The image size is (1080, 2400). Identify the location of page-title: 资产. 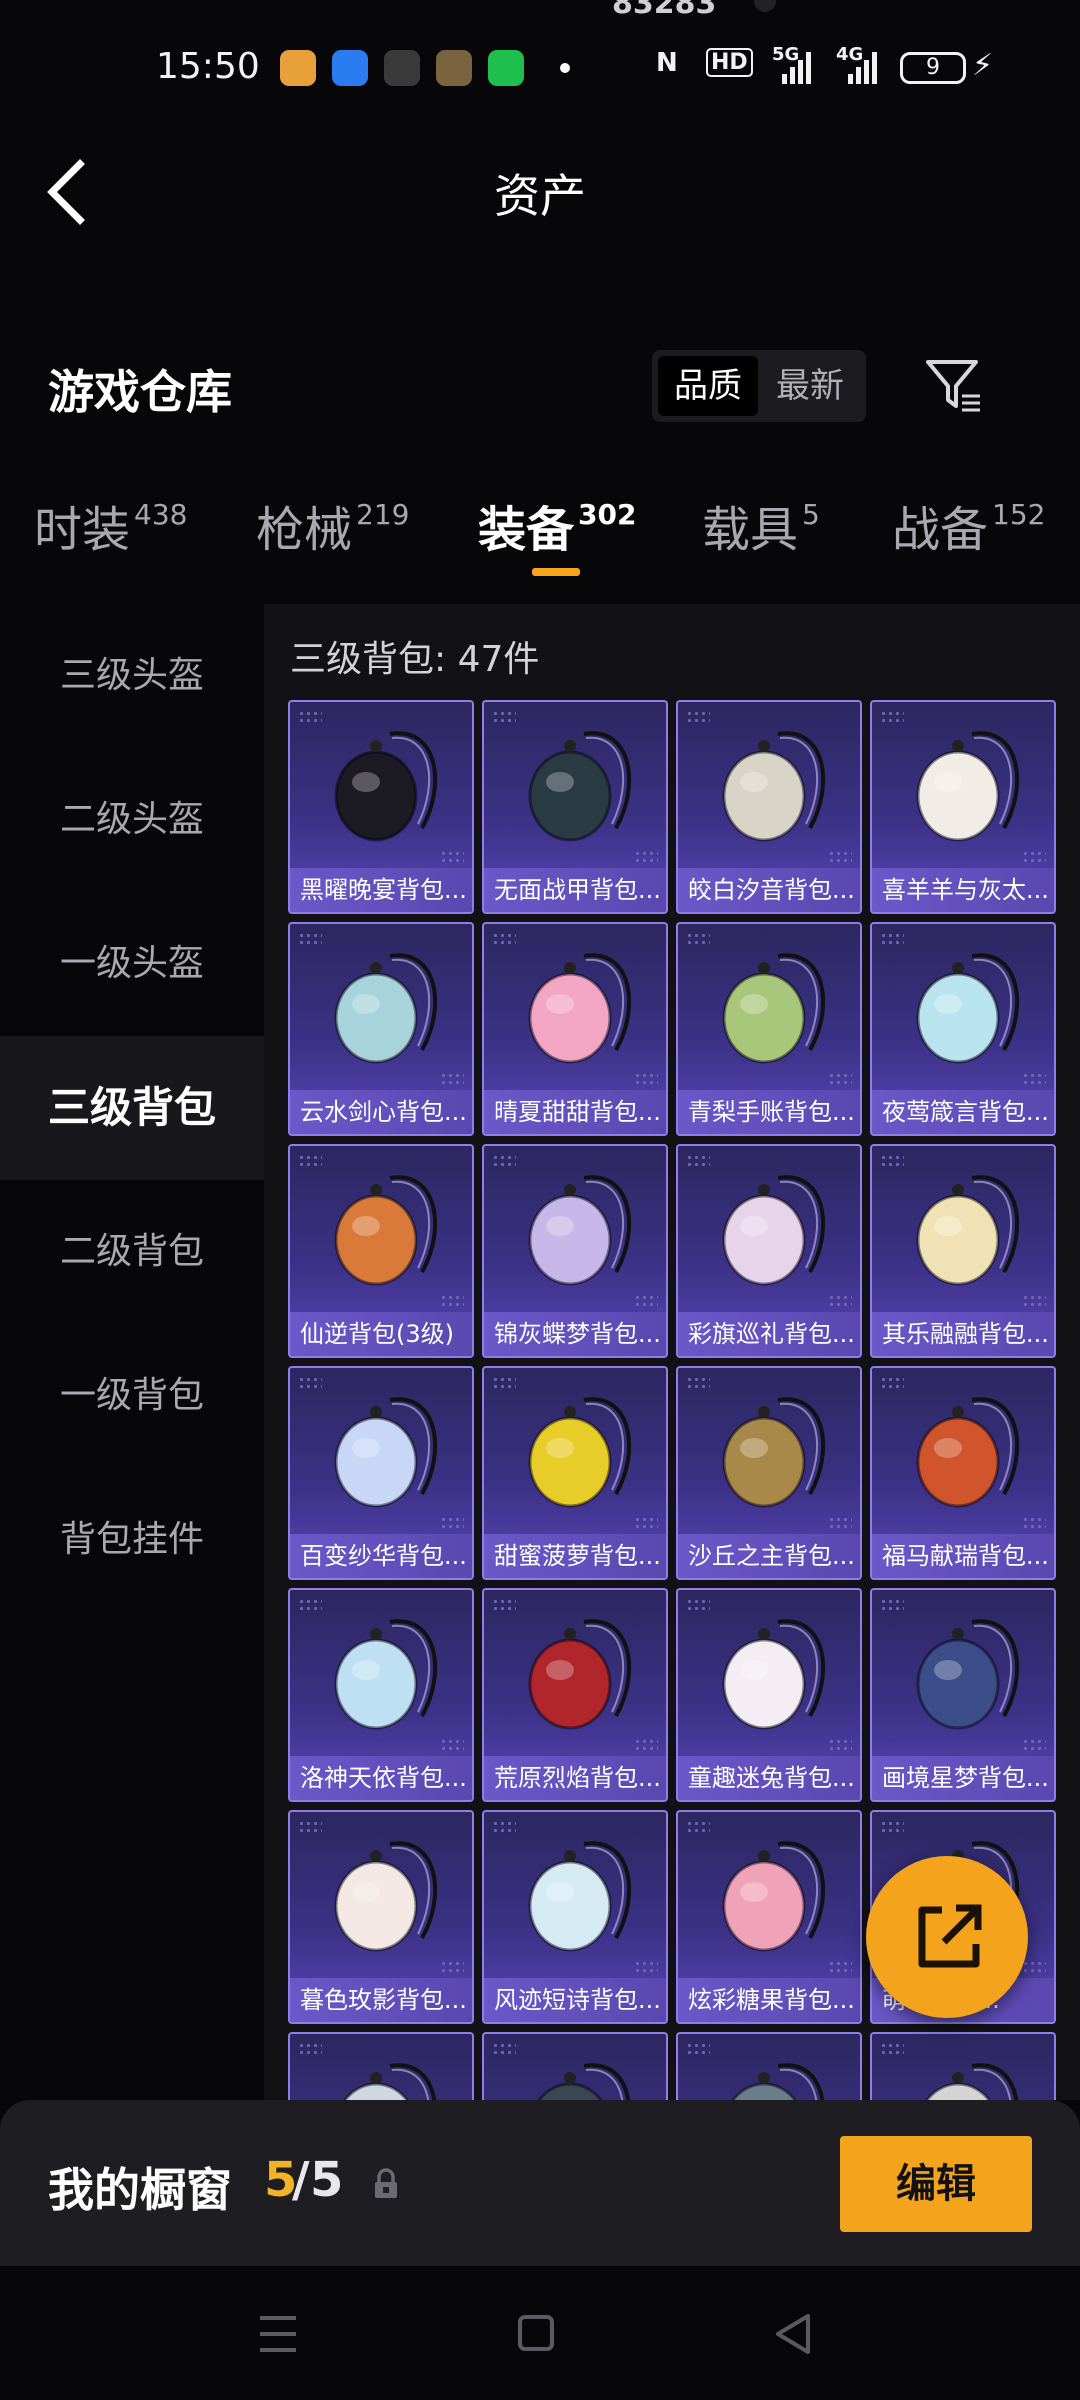
(540, 196).